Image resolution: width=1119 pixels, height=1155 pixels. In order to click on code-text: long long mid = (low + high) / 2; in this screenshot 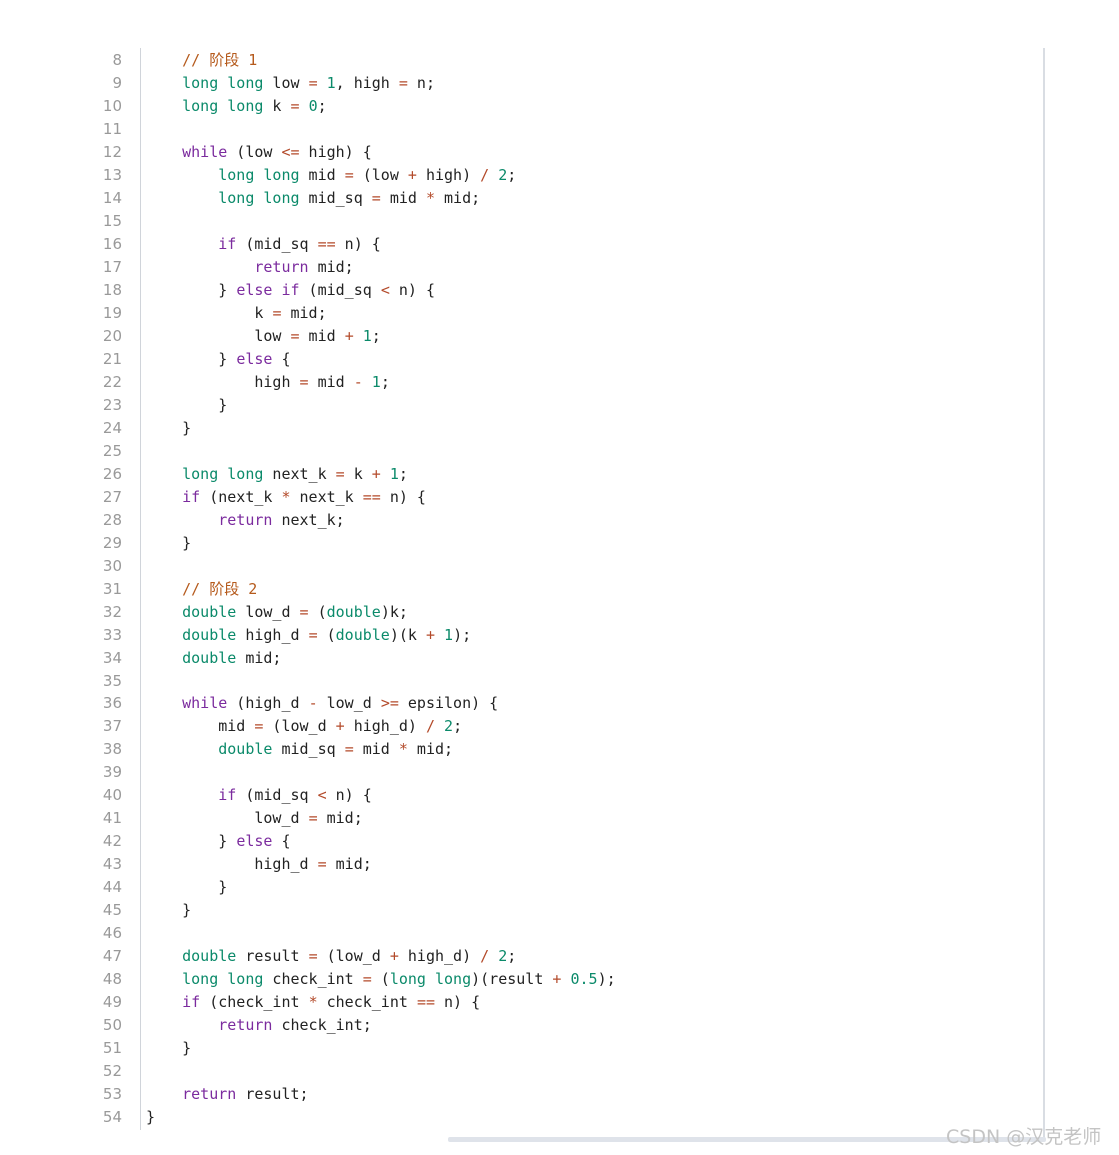, I will do `click(331, 175)`.